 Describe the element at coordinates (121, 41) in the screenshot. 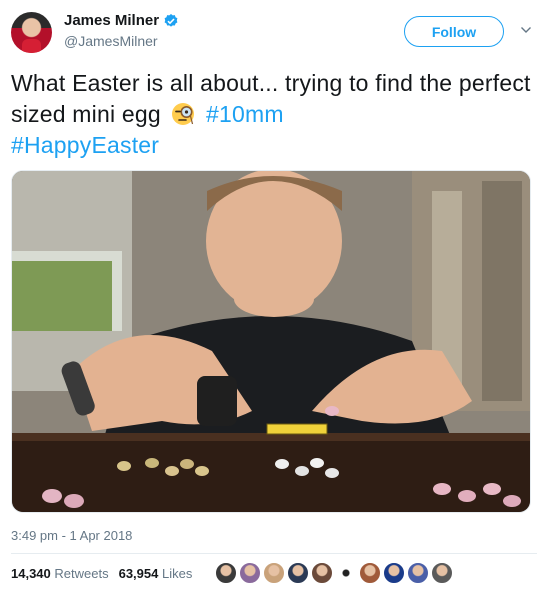

I see `handle: @JamesMilner` at that location.